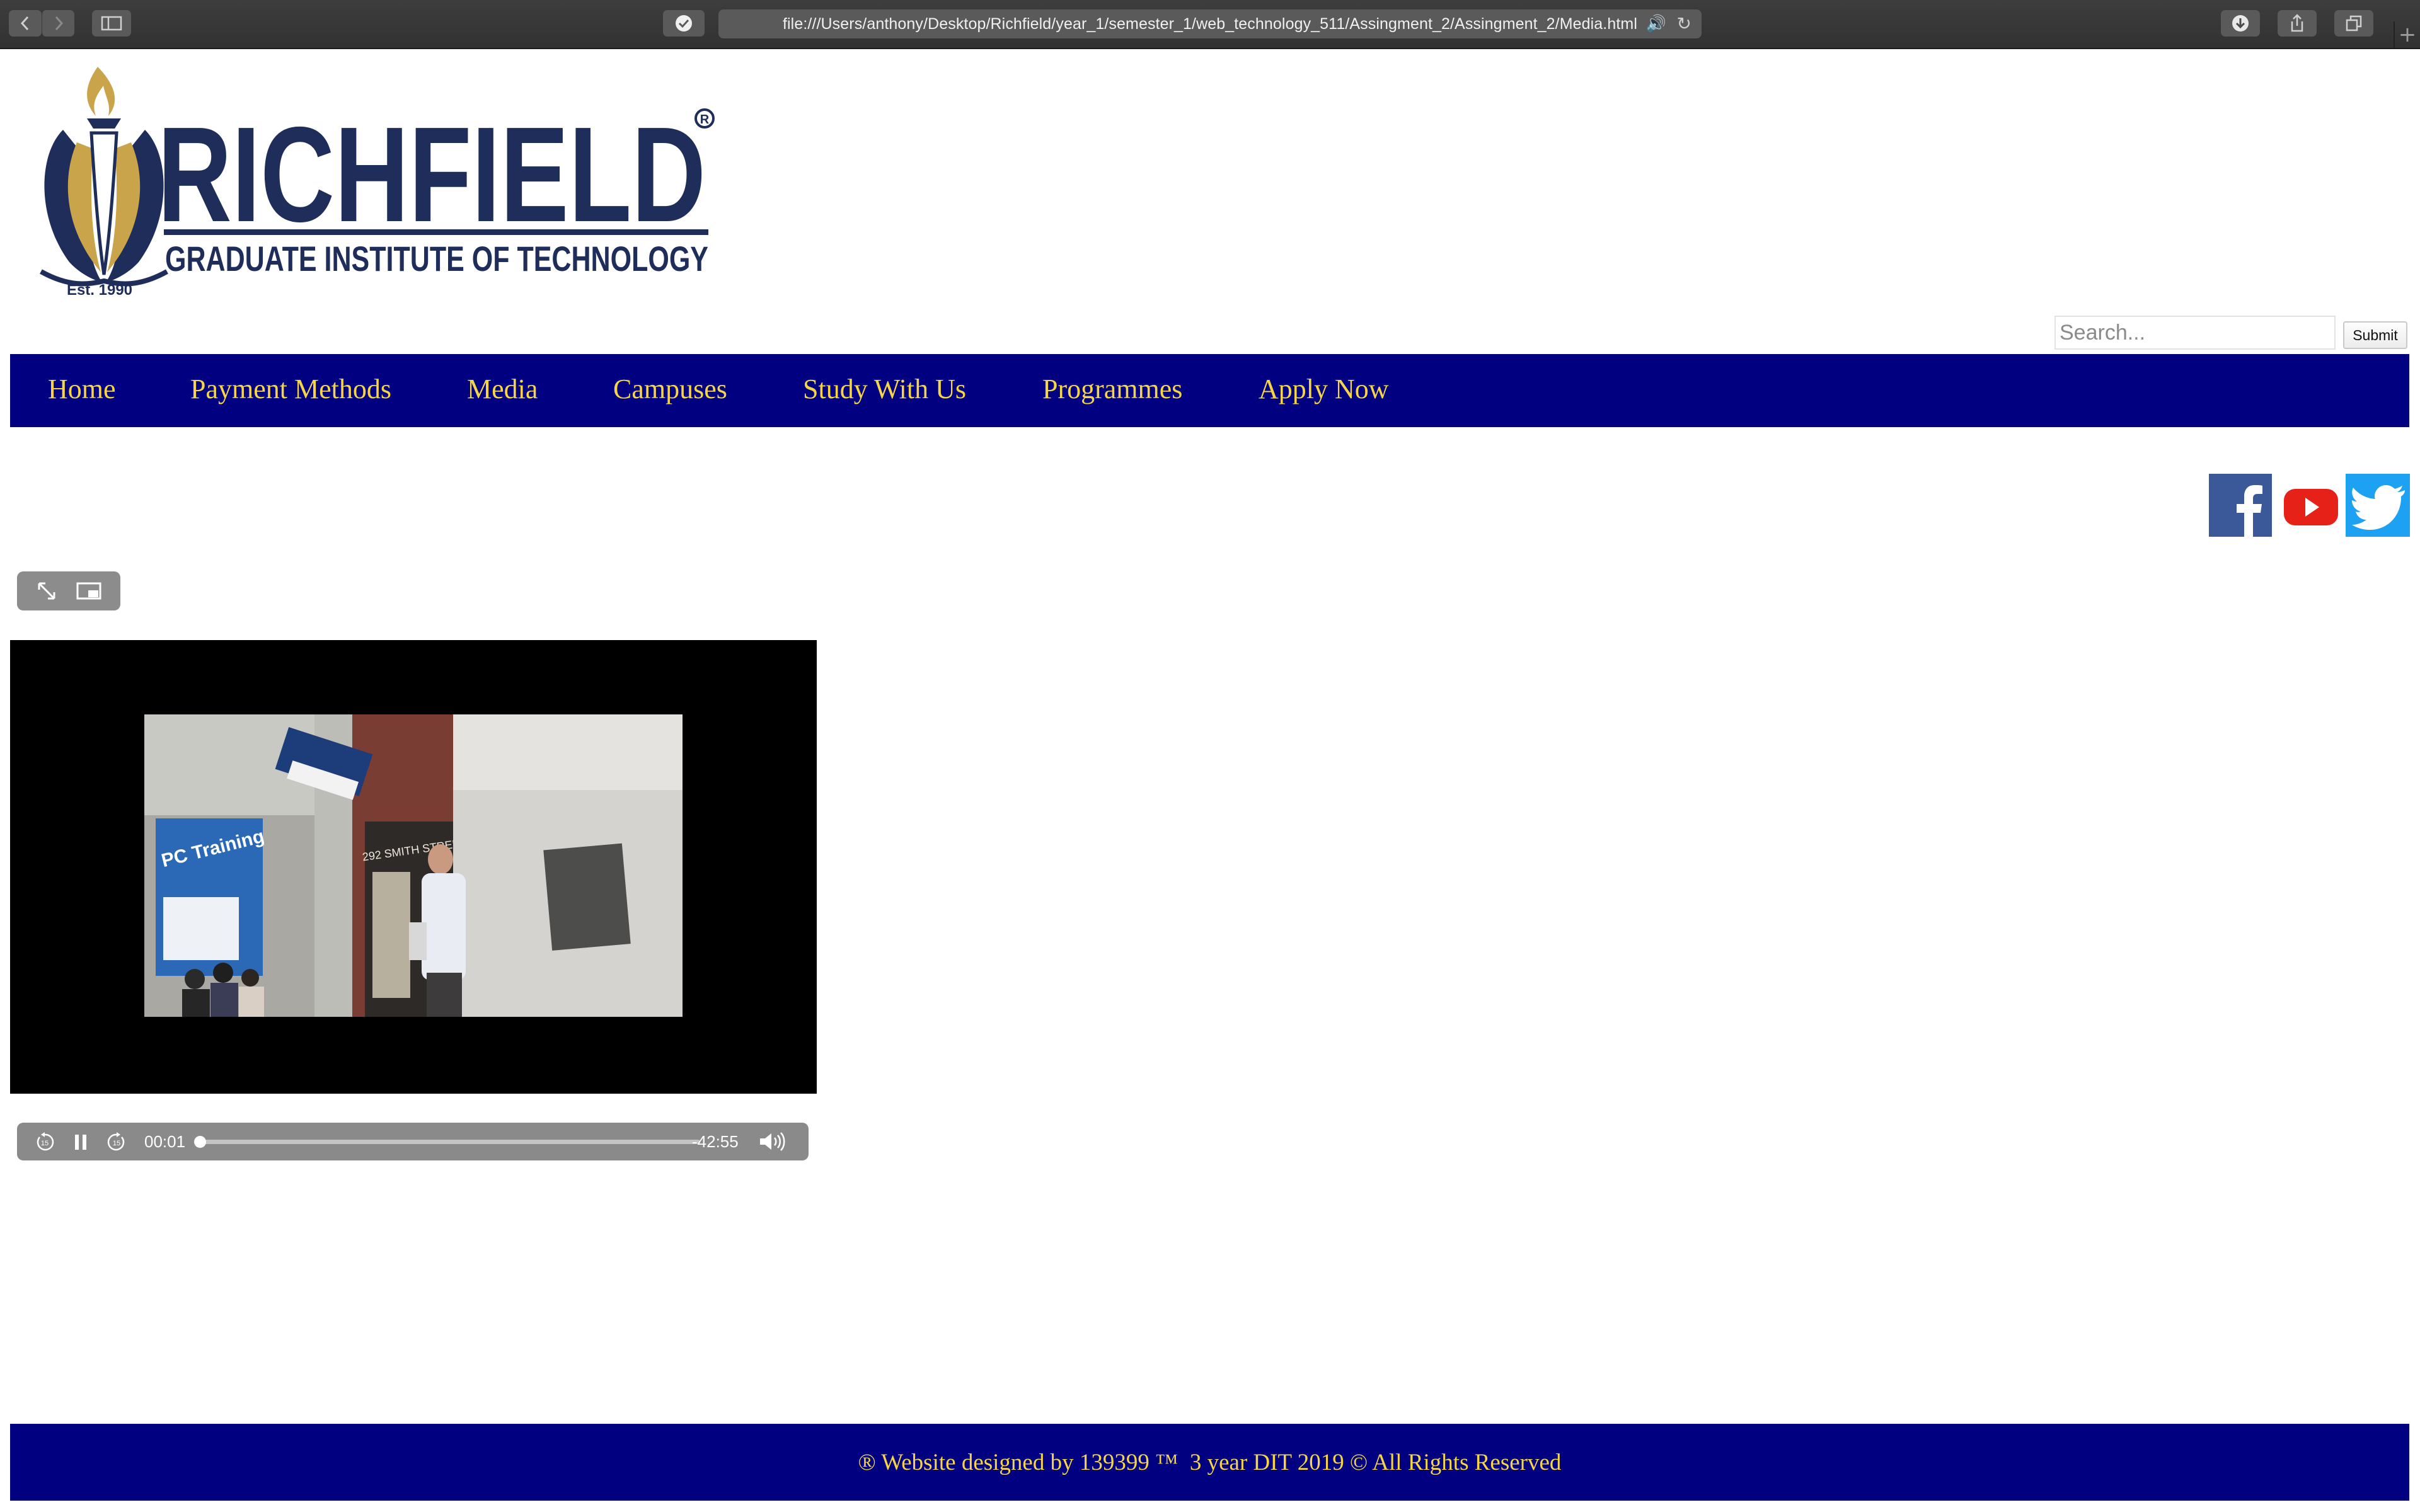 The width and height of the screenshot is (2420, 1512). What do you see at coordinates (1324, 389) in the screenshot?
I see `nav-item-apply-now: Apply Now` at bounding box center [1324, 389].